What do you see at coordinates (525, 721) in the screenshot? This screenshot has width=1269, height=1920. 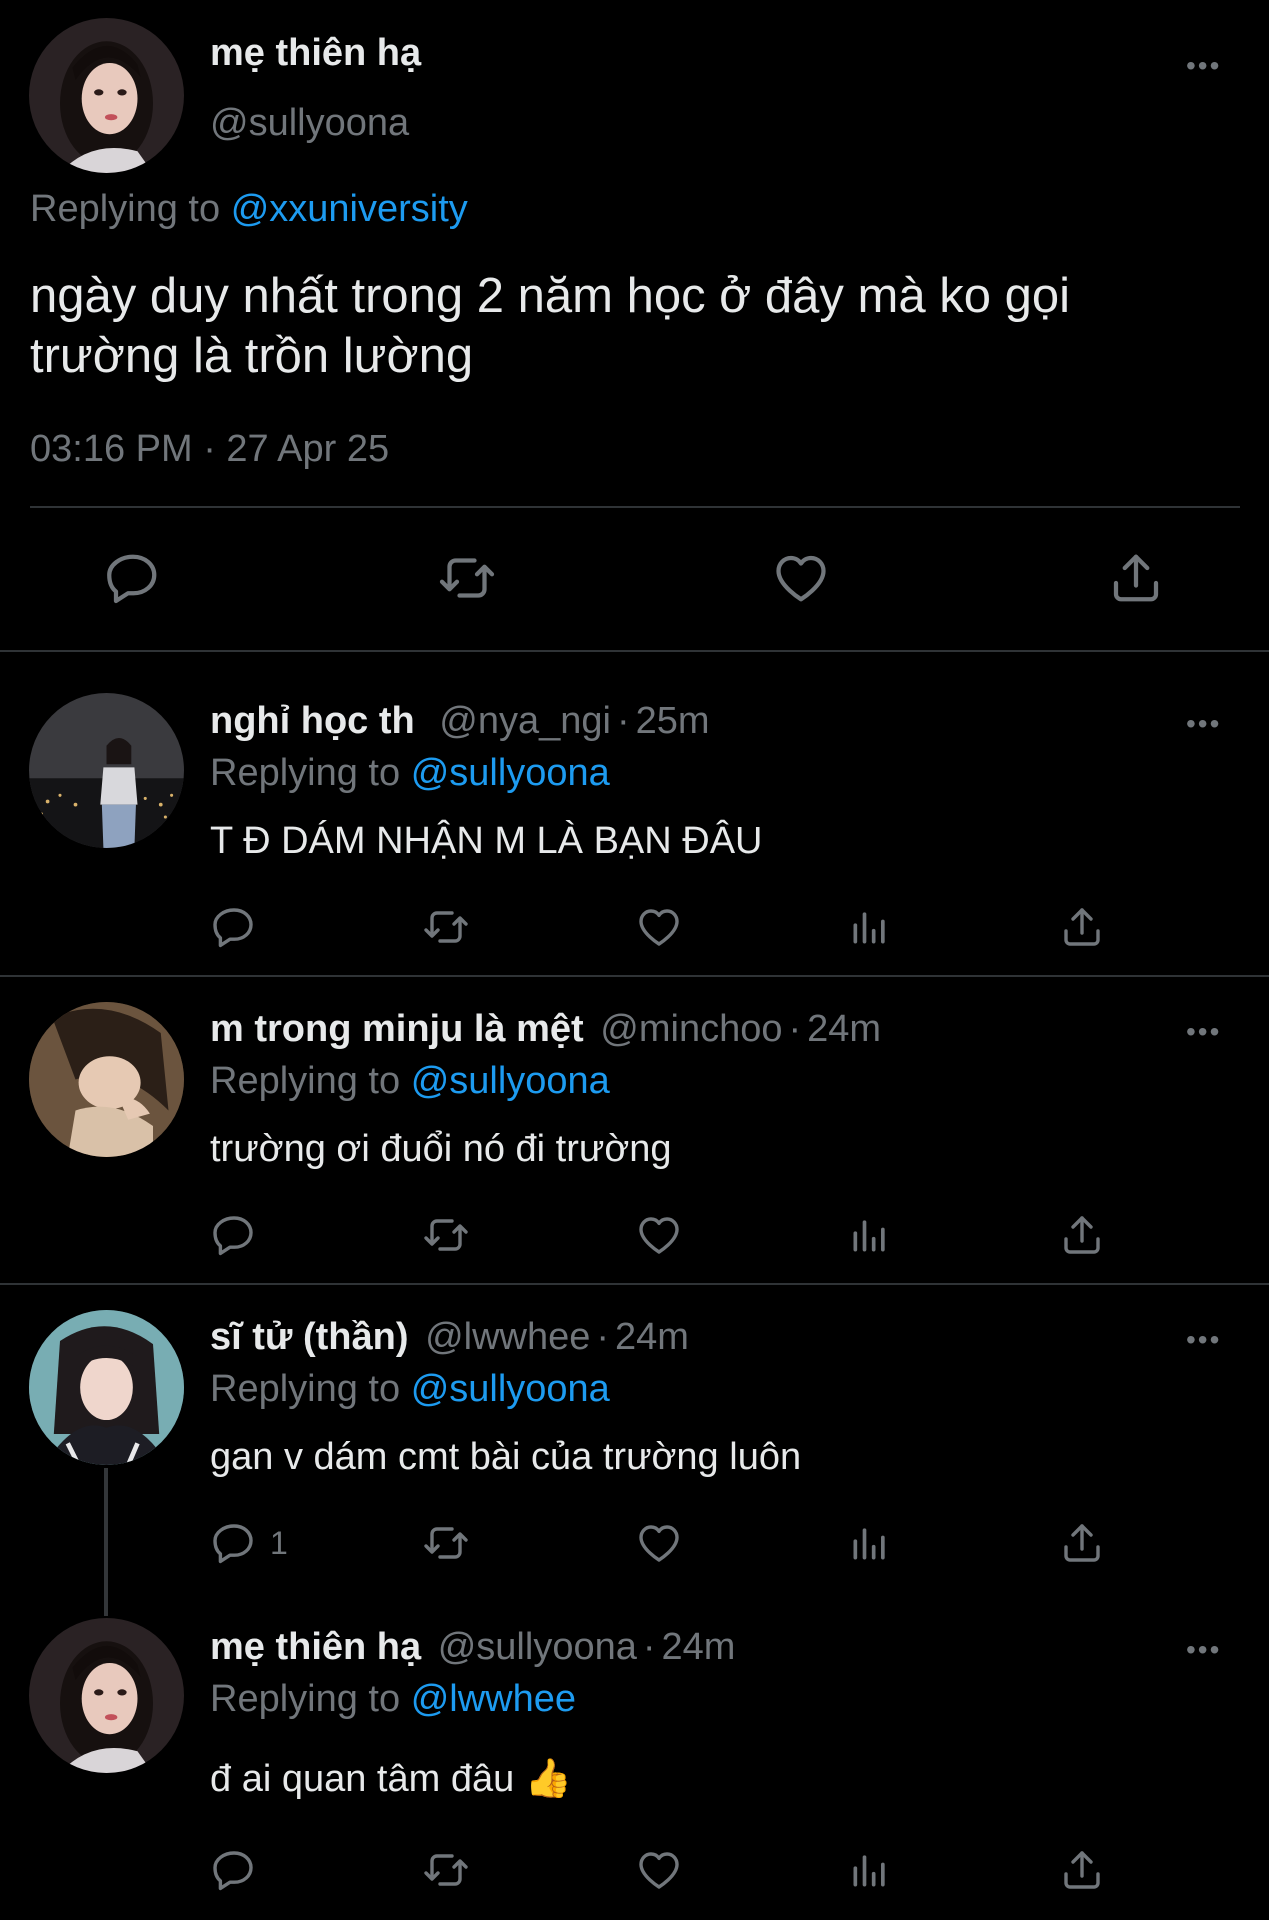 I see `author-handle: @nya_ngi` at bounding box center [525, 721].